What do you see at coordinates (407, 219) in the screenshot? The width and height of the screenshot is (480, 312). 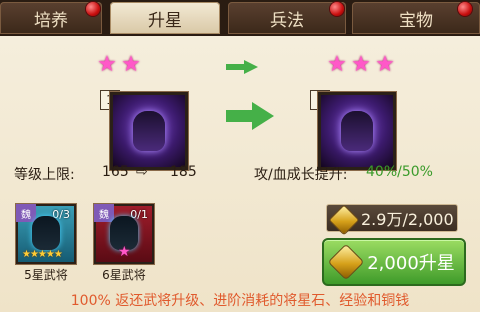 I see `resource-amount: 2.9万/2,000` at bounding box center [407, 219].